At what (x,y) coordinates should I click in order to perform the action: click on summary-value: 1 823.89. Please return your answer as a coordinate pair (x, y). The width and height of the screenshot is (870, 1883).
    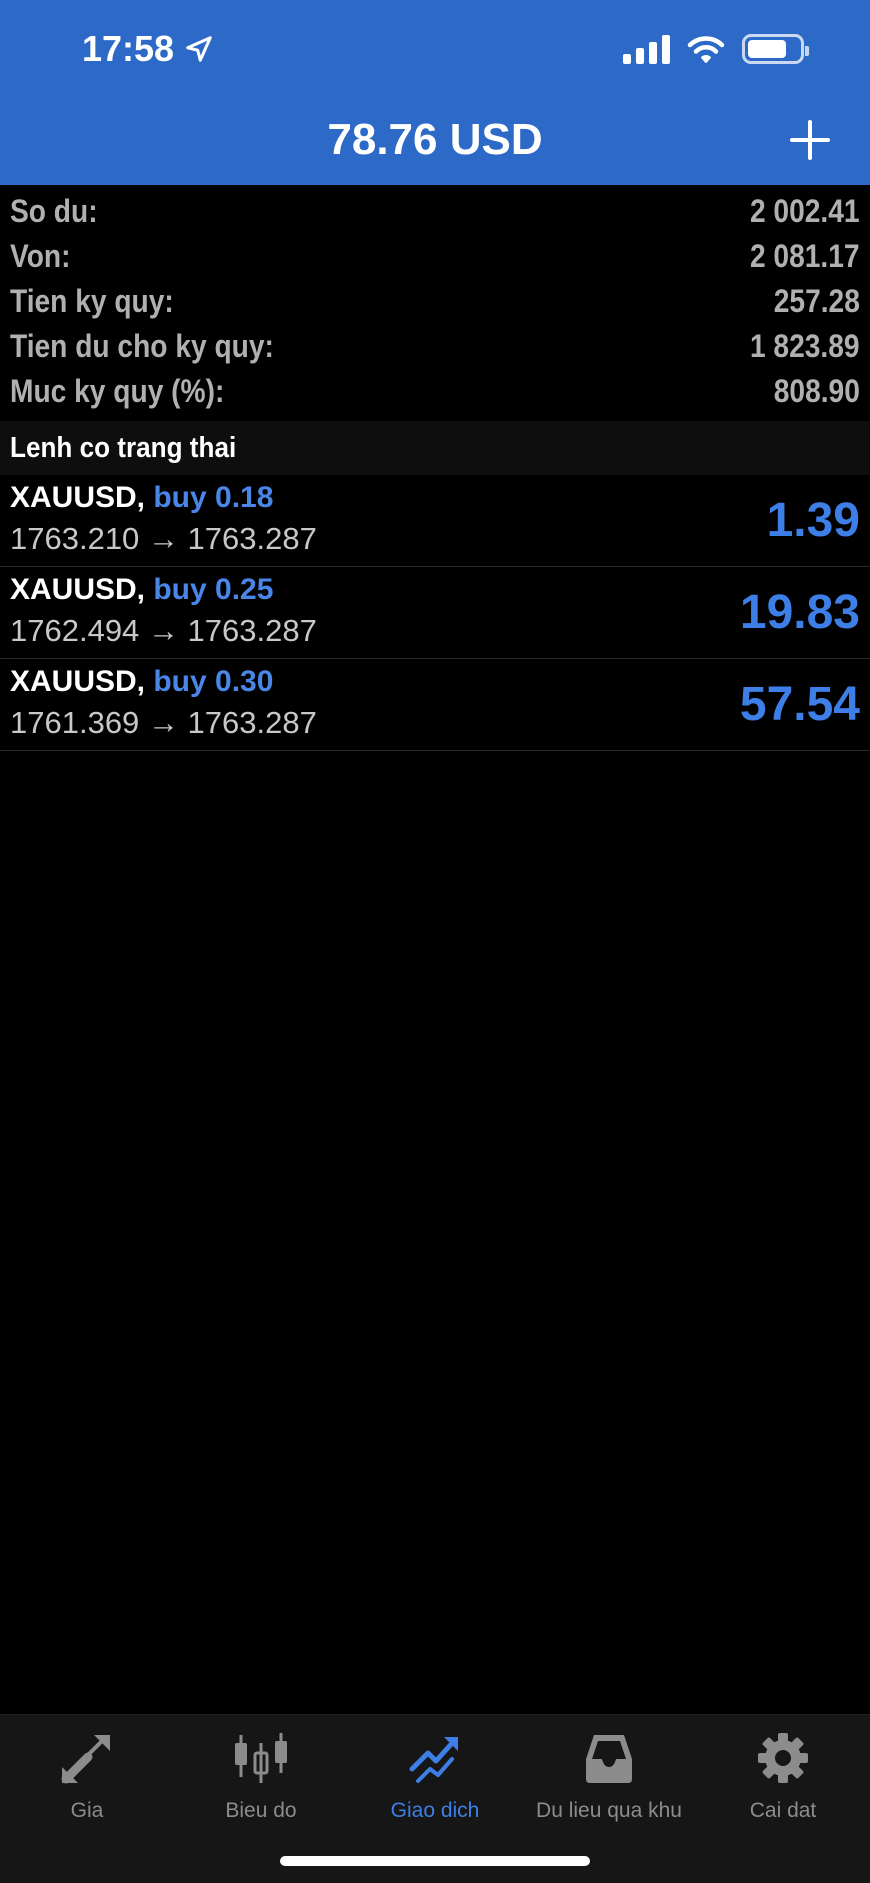
    Looking at the image, I should click on (805, 346).